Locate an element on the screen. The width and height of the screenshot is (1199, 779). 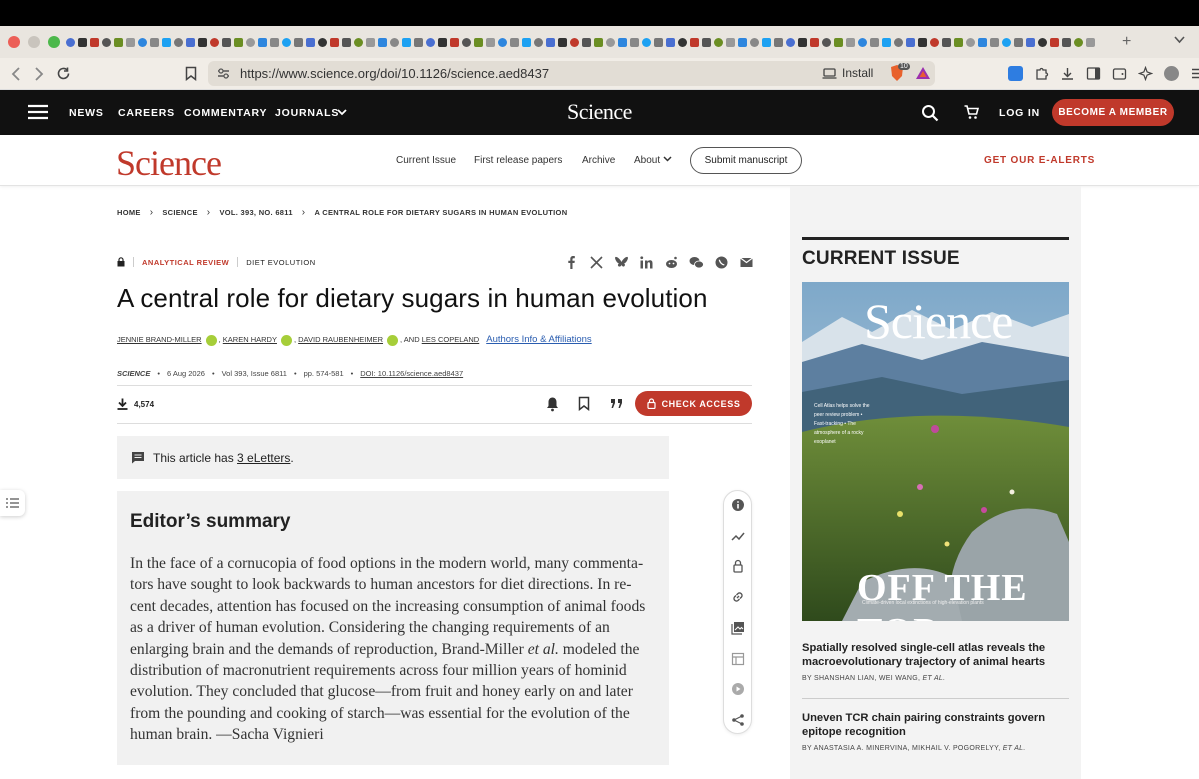
article-type: ANALYTICAL REVIEW is located at coordinates (185, 262).